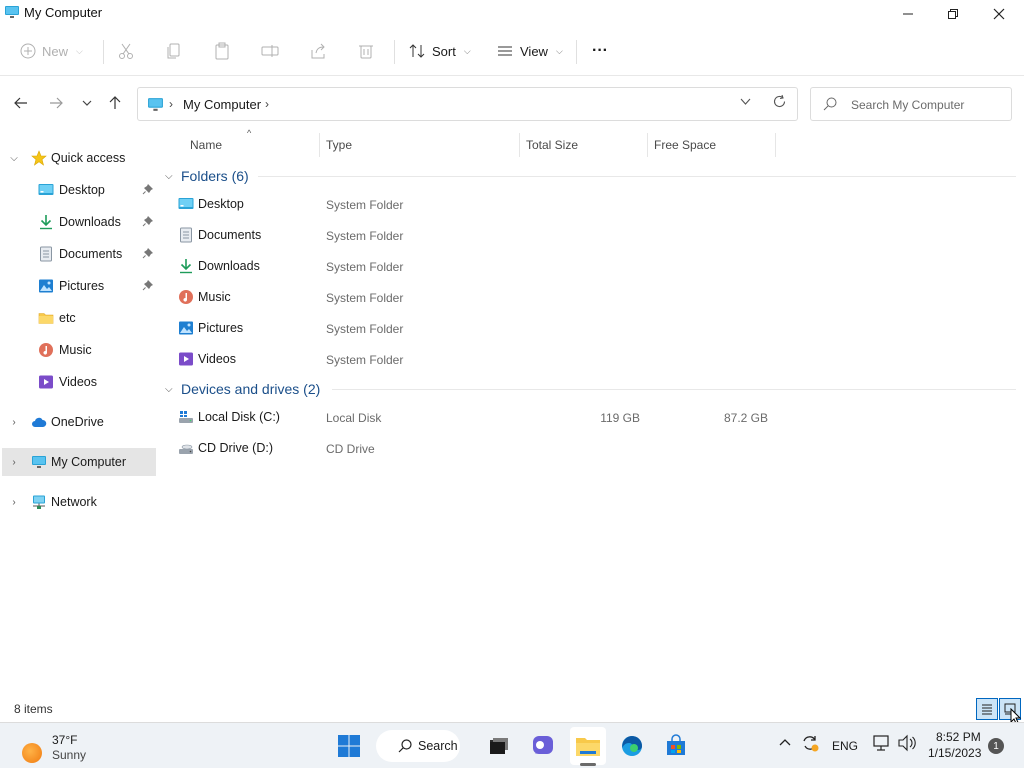  I want to click on column-header-total-size: Total Size, so click(552, 145).